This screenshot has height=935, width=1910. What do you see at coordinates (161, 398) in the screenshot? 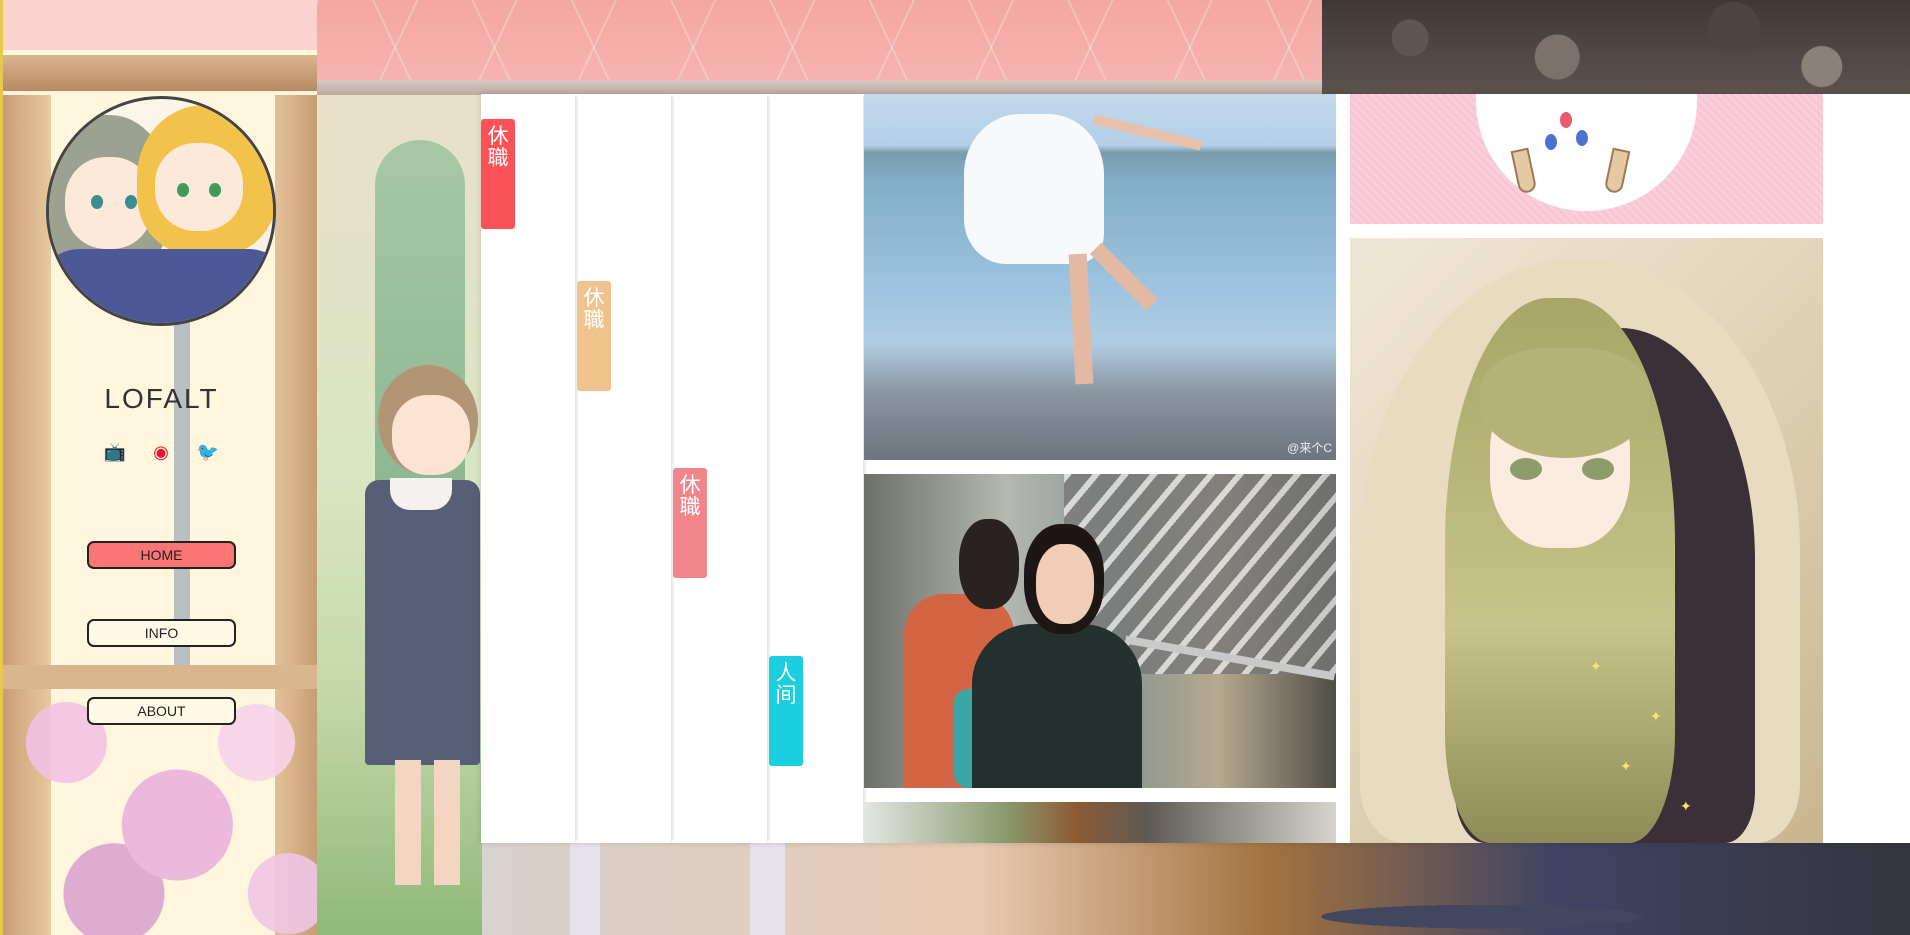
I see `site-title: LOFALT` at bounding box center [161, 398].